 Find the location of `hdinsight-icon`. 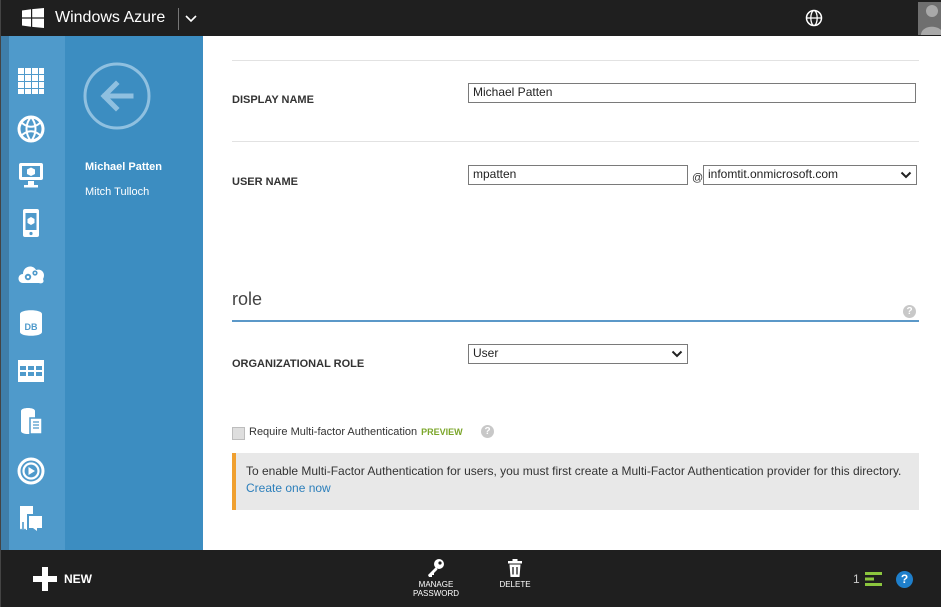

hdinsight-icon is located at coordinates (31, 421).